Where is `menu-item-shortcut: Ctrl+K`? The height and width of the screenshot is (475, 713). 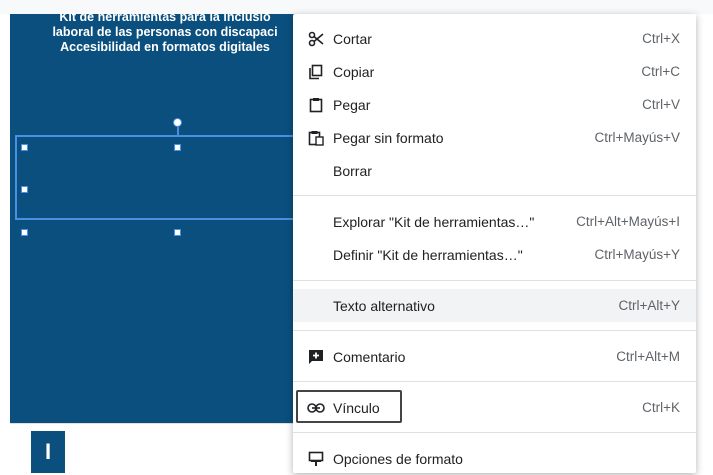
menu-item-shortcut: Ctrl+K is located at coordinates (661, 407).